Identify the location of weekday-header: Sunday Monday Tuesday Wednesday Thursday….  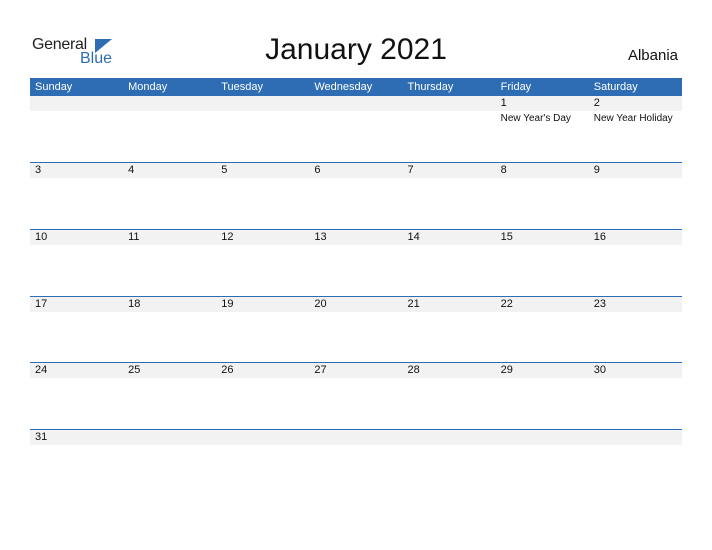
(356, 87).